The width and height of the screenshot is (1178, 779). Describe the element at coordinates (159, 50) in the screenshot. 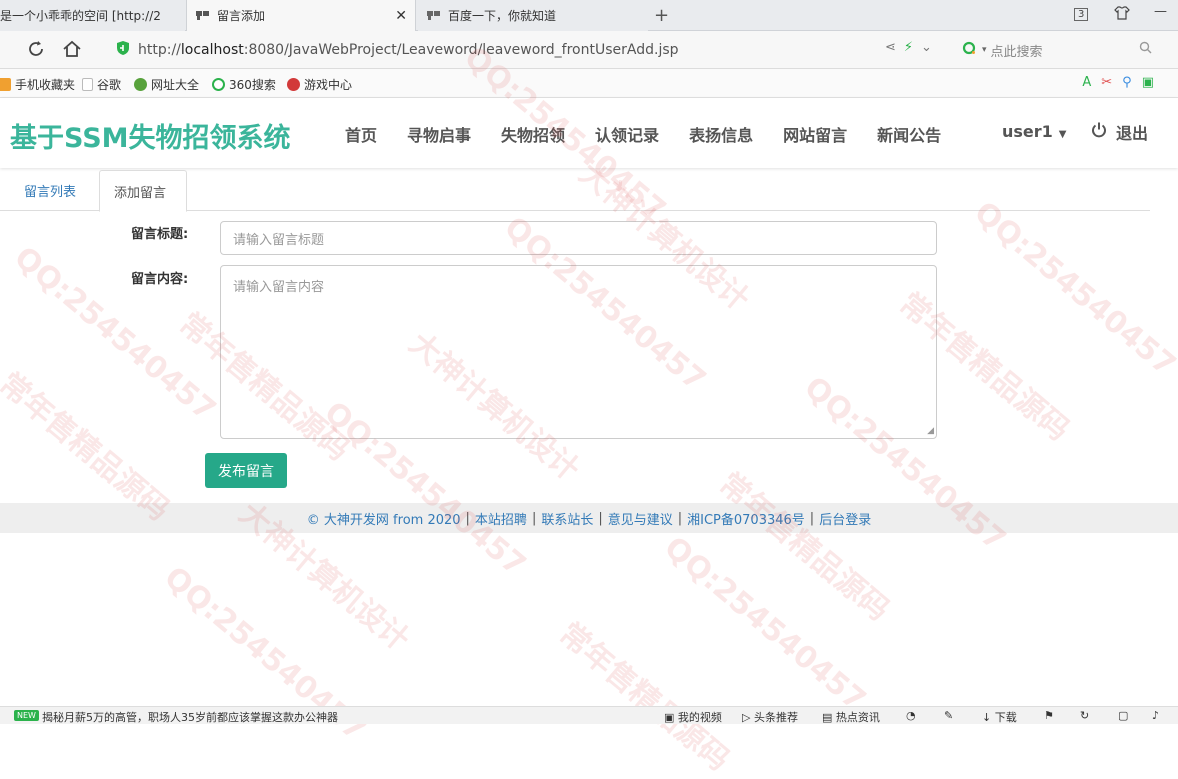

I see `url-prefix: http://` at that location.